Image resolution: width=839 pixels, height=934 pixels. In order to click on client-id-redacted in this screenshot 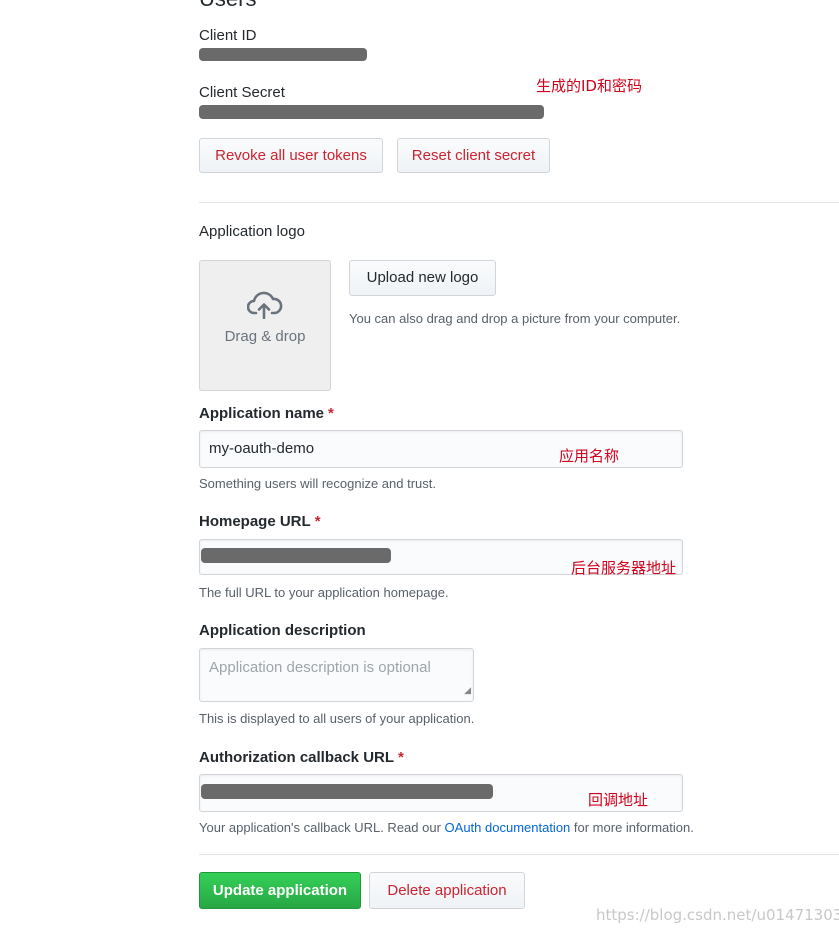, I will do `click(283, 54)`.